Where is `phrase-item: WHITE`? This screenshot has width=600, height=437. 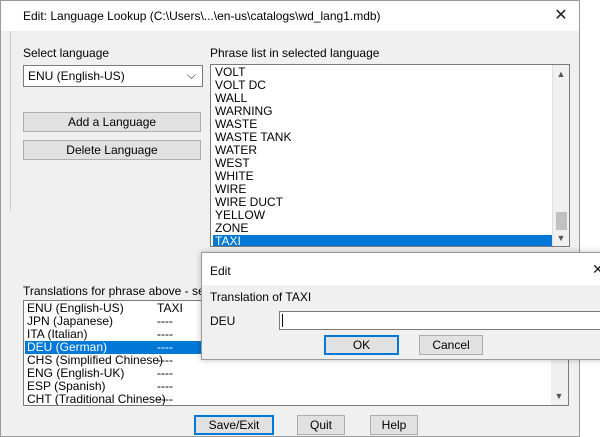
phrase-item: WHITE is located at coordinates (383, 176).